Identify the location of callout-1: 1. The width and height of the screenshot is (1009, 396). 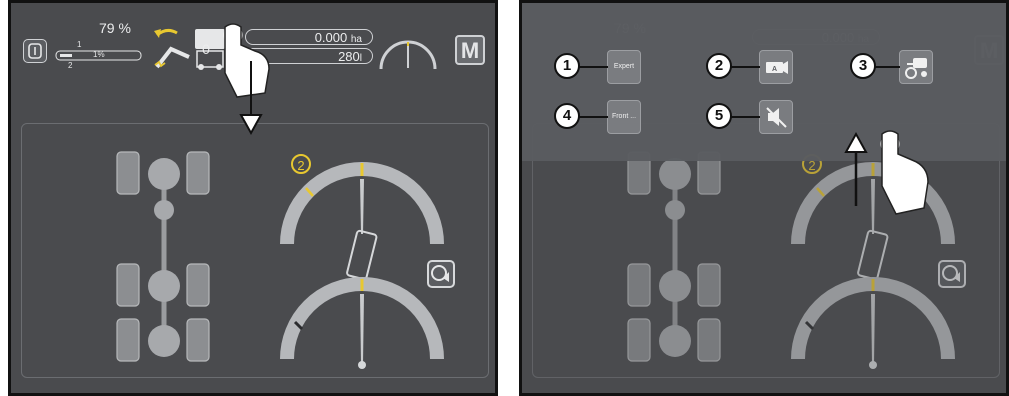
(567, 66).